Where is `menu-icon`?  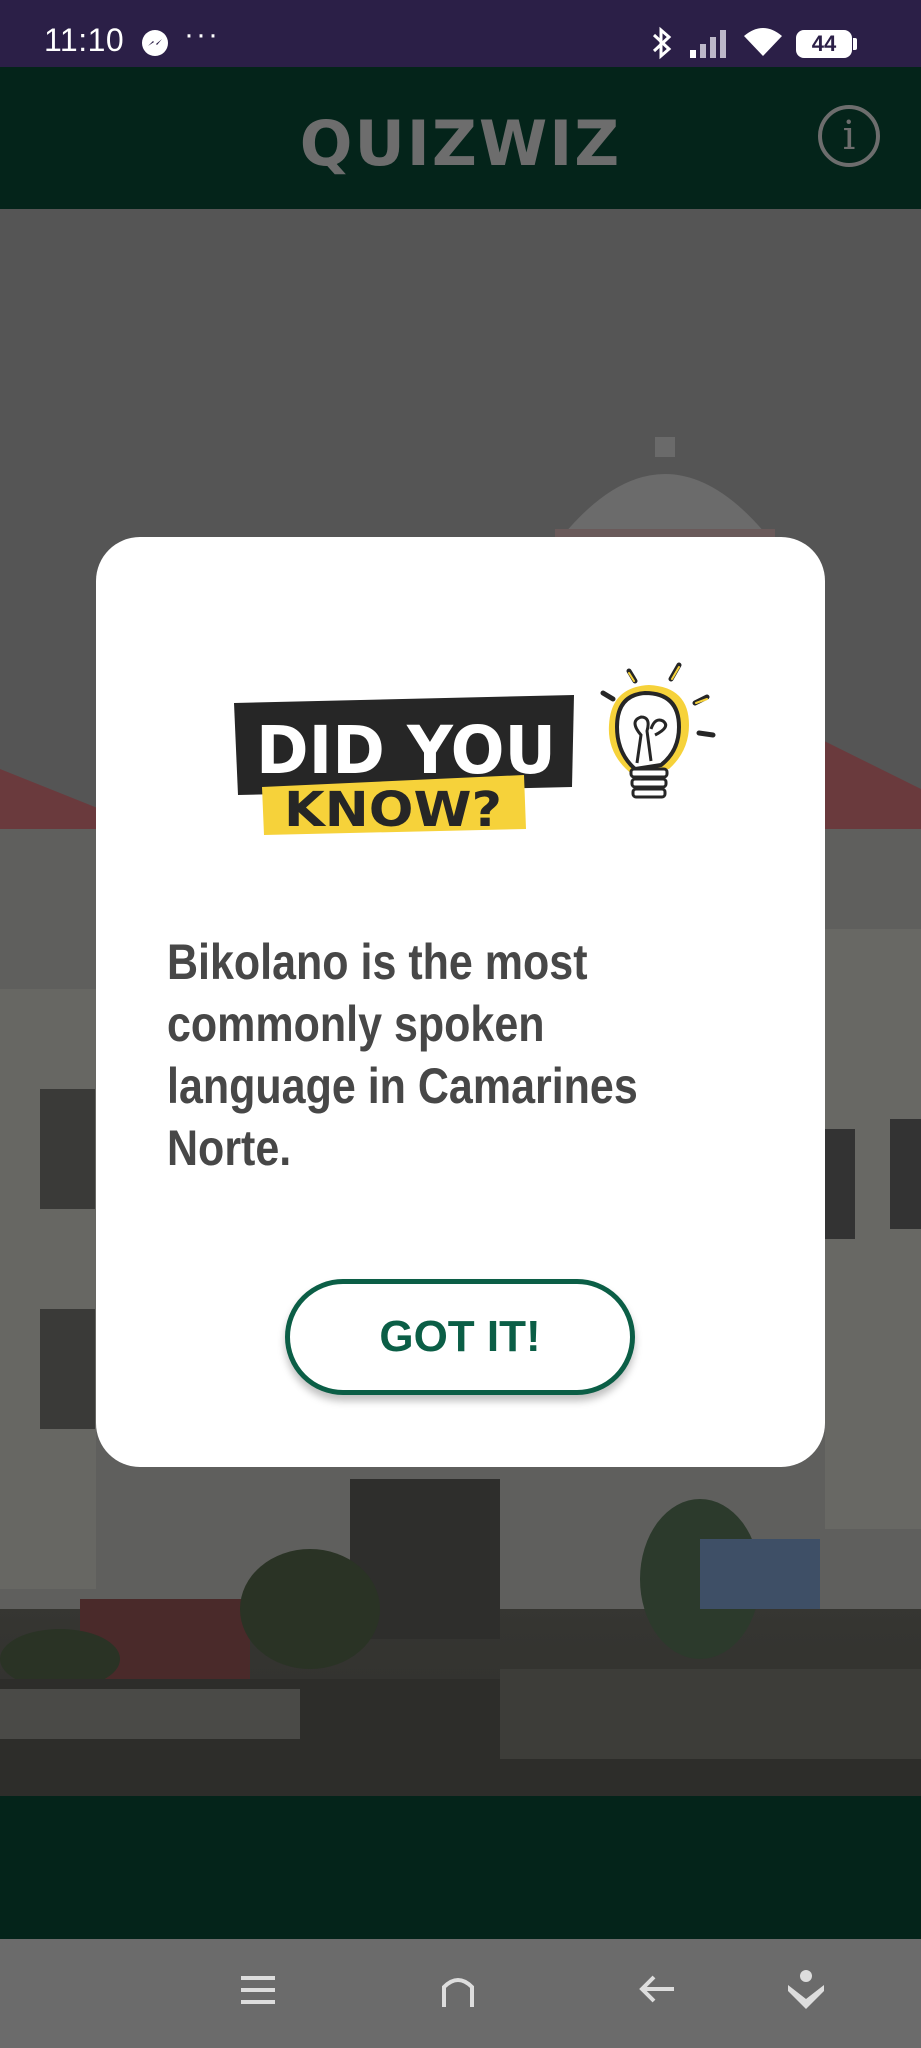 menu-icon is located at coordinates (258, 1990).